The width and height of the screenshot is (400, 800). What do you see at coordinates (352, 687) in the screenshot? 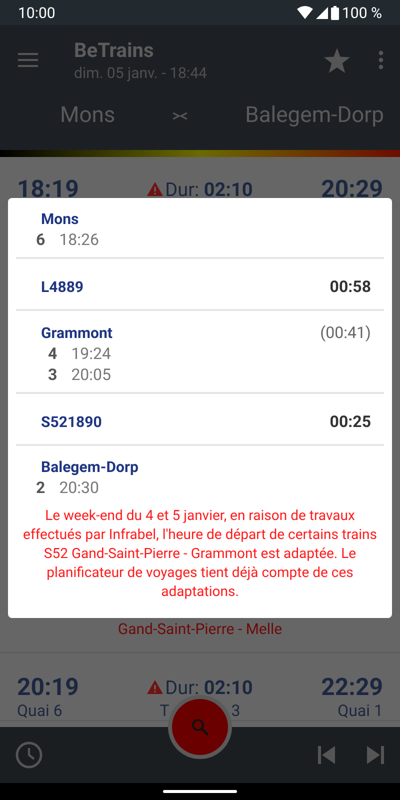
I see `arrival-time: 22:29` at bounding box center [352, 687].